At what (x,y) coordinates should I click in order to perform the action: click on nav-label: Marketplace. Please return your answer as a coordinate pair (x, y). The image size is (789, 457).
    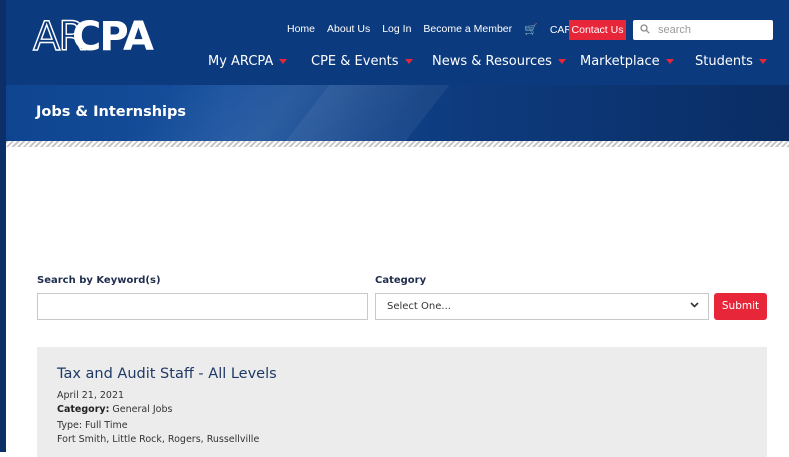
    Looking at the image, I should click on (620, 61).